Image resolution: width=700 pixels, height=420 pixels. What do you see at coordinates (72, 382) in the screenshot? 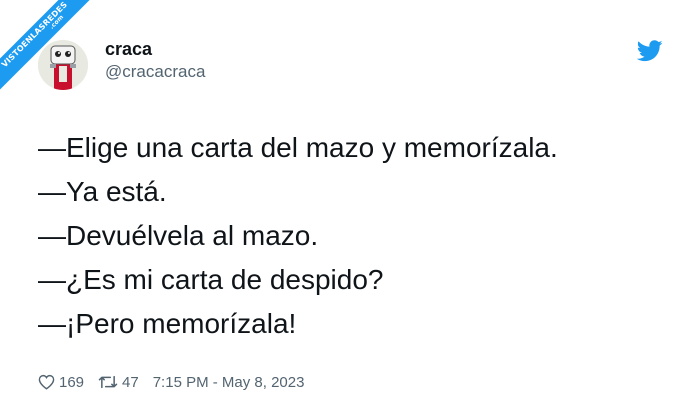
I see `like-count: 169` at bounding box center [72, 382].